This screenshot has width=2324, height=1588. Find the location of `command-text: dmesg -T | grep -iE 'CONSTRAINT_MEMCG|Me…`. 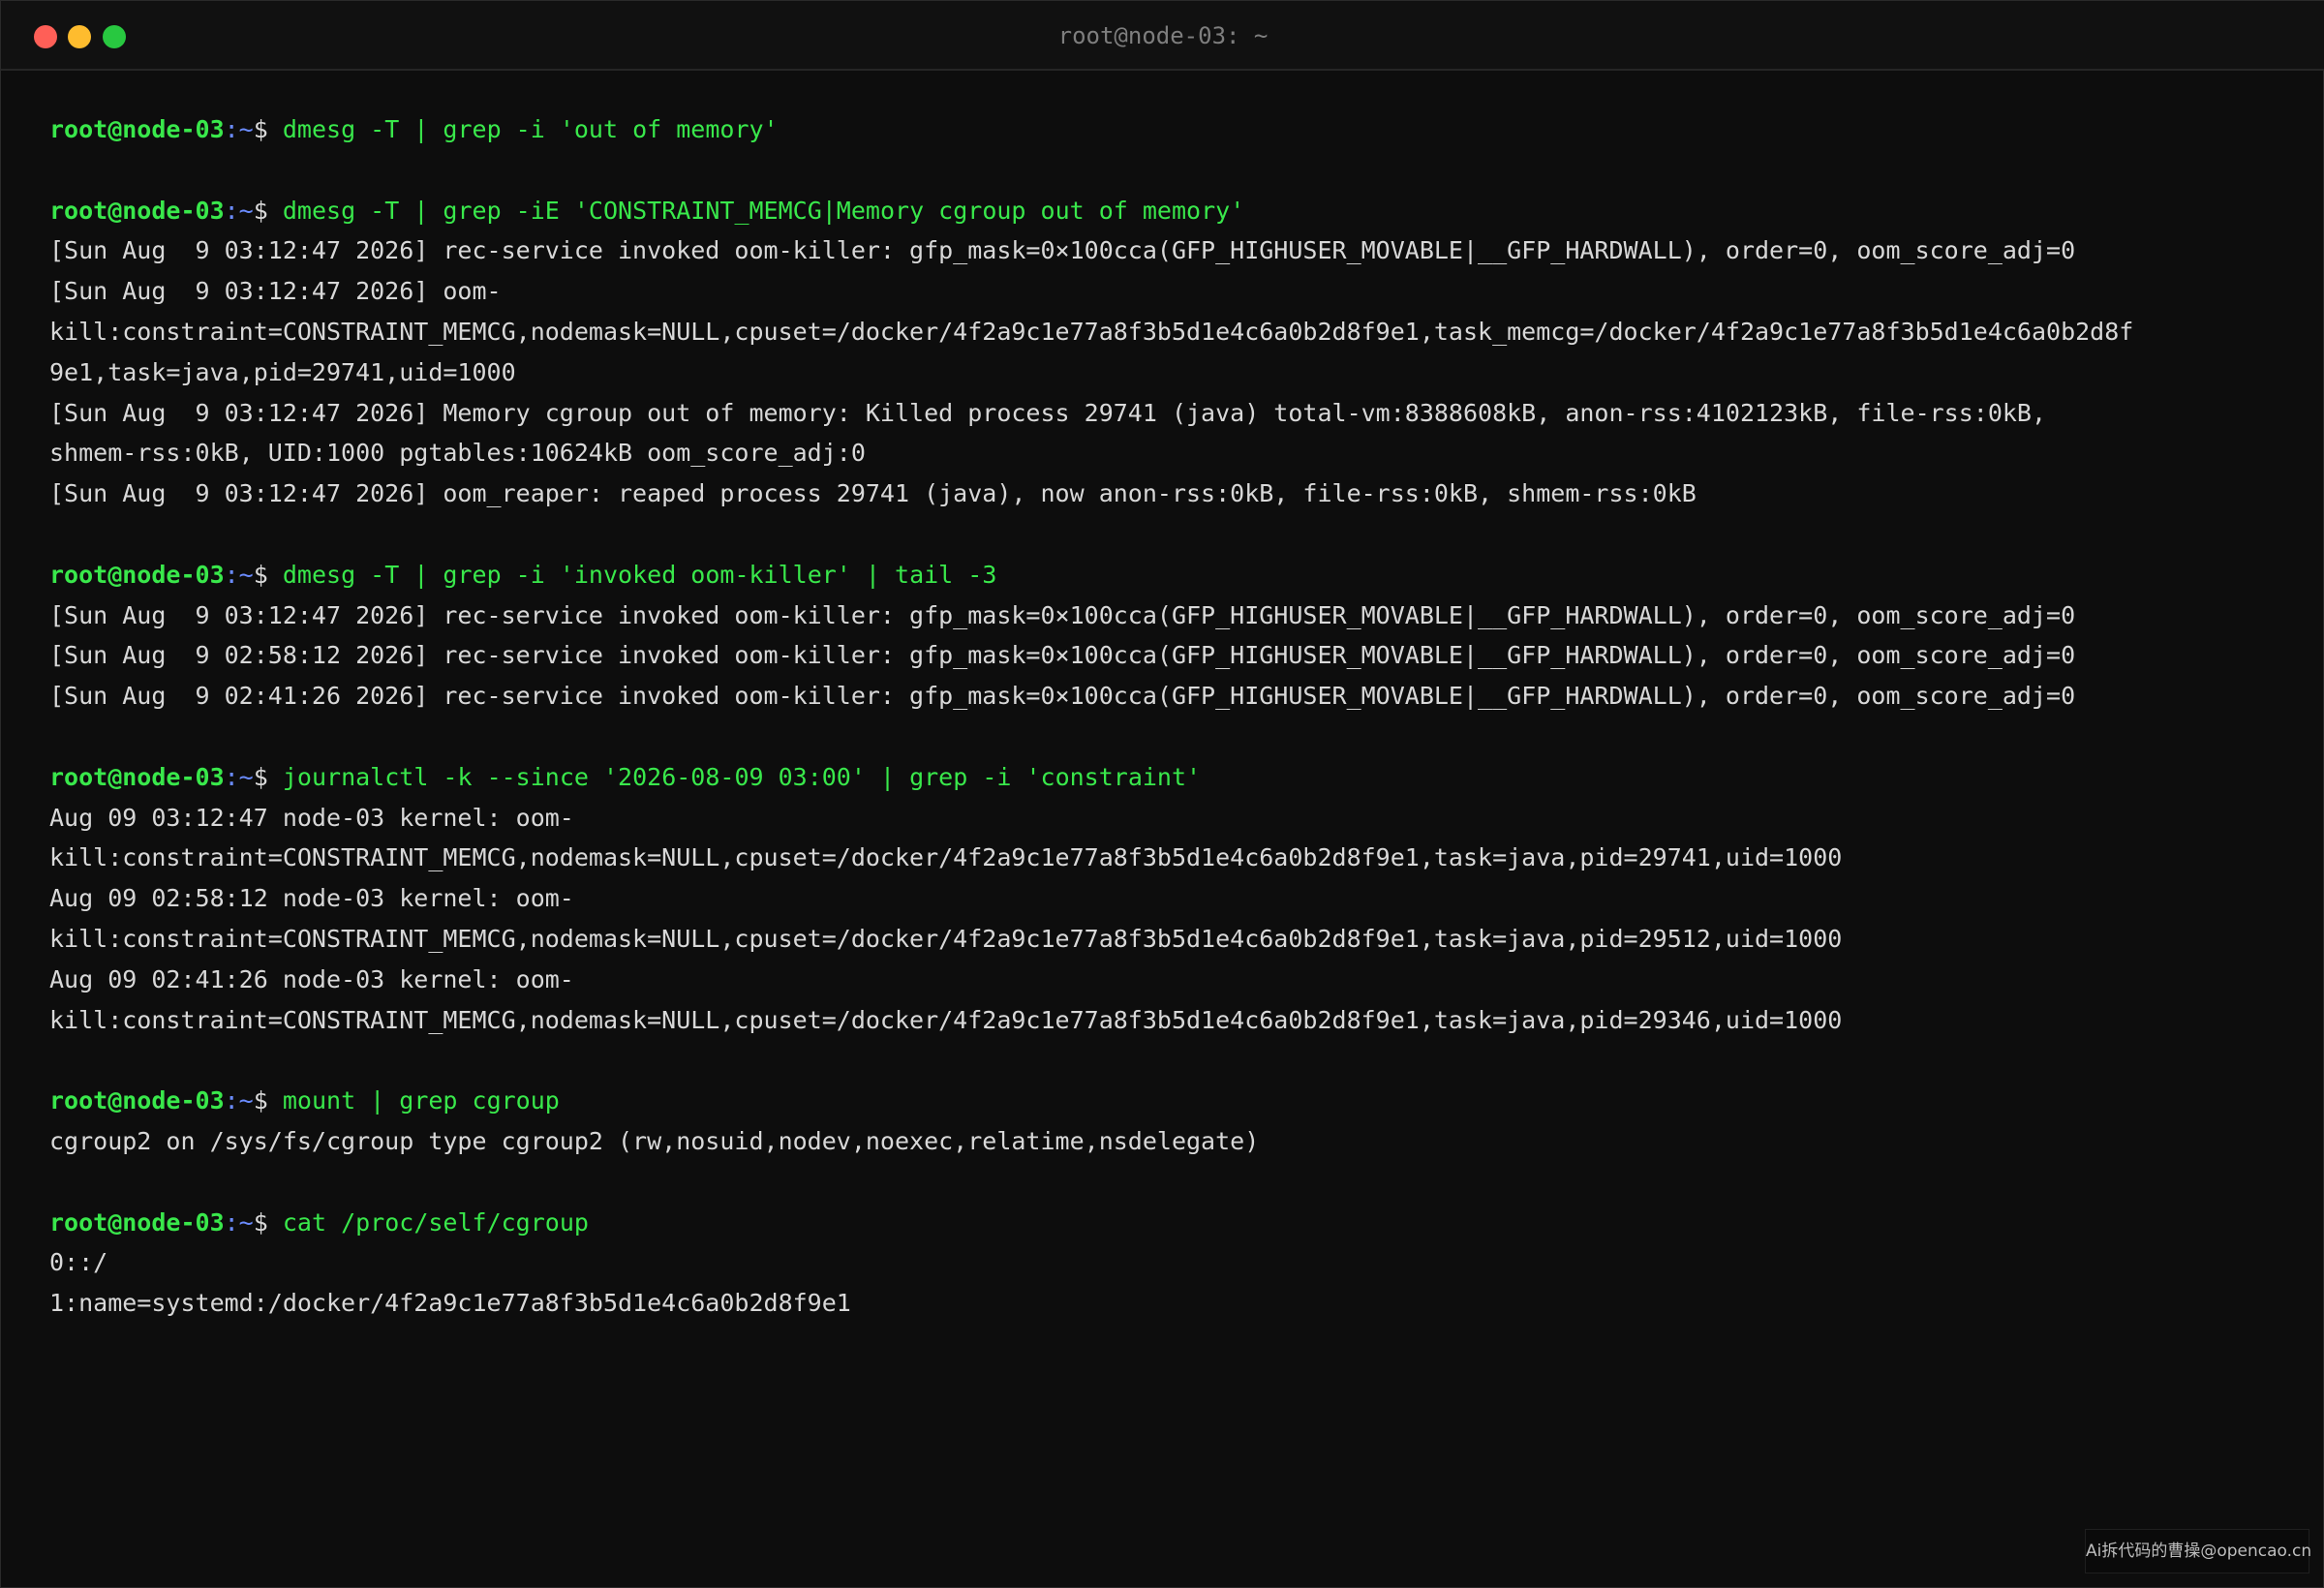

command-text: dmesg -T | grep -iE 'CONSTRAINT_MEMCG|Me… is located at coordinates (763, 210).